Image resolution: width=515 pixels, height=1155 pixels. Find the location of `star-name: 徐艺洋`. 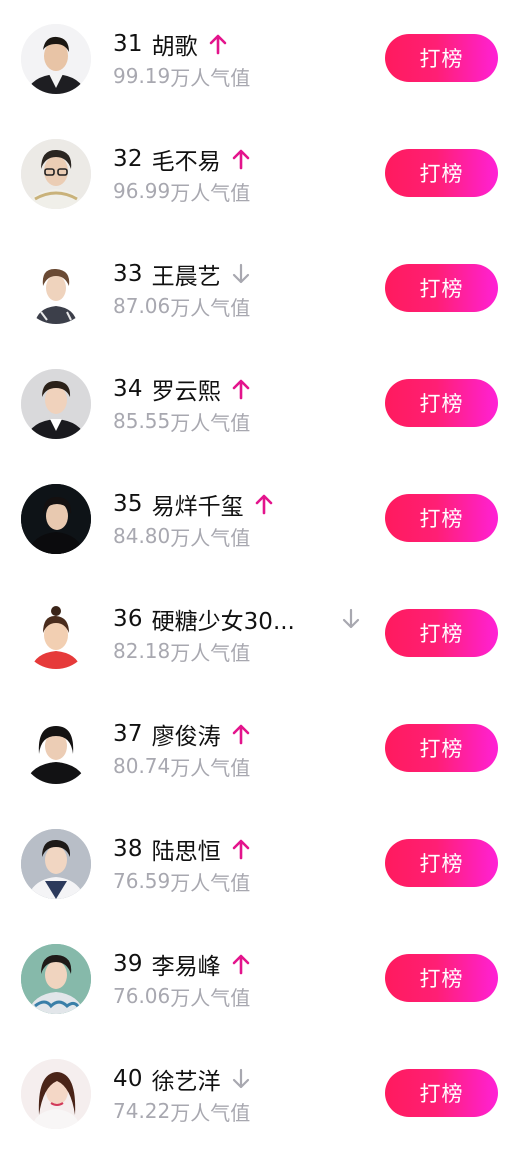

star-name: 徐艺洋 is located at coordinates (186, 1079).